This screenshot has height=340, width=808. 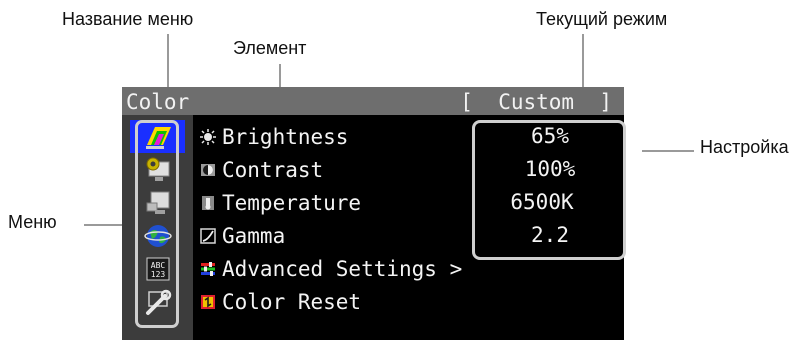 I want to click on menu-item-label: Color Reset, so click(x=292, y=301).